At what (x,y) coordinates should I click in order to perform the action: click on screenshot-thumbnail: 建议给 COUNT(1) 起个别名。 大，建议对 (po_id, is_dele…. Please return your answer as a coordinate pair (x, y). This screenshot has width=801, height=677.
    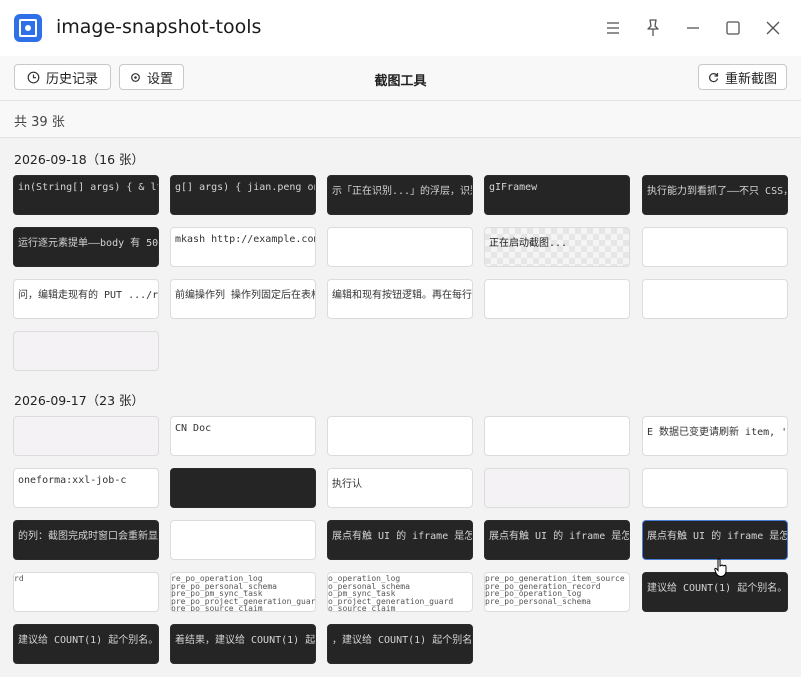
    Looking at the image, I should click on (86, 644).